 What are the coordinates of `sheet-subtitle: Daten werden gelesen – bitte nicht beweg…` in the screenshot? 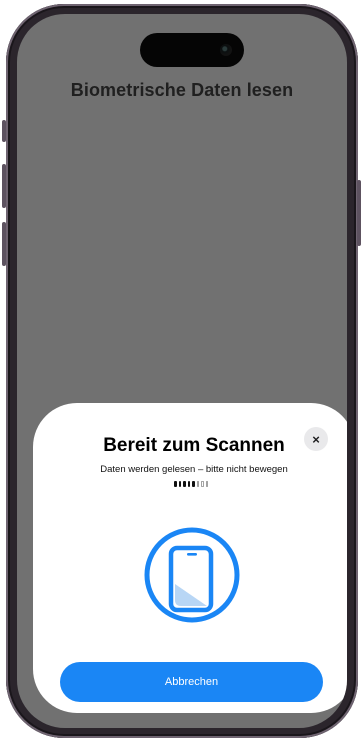 It's located at (194, 469).